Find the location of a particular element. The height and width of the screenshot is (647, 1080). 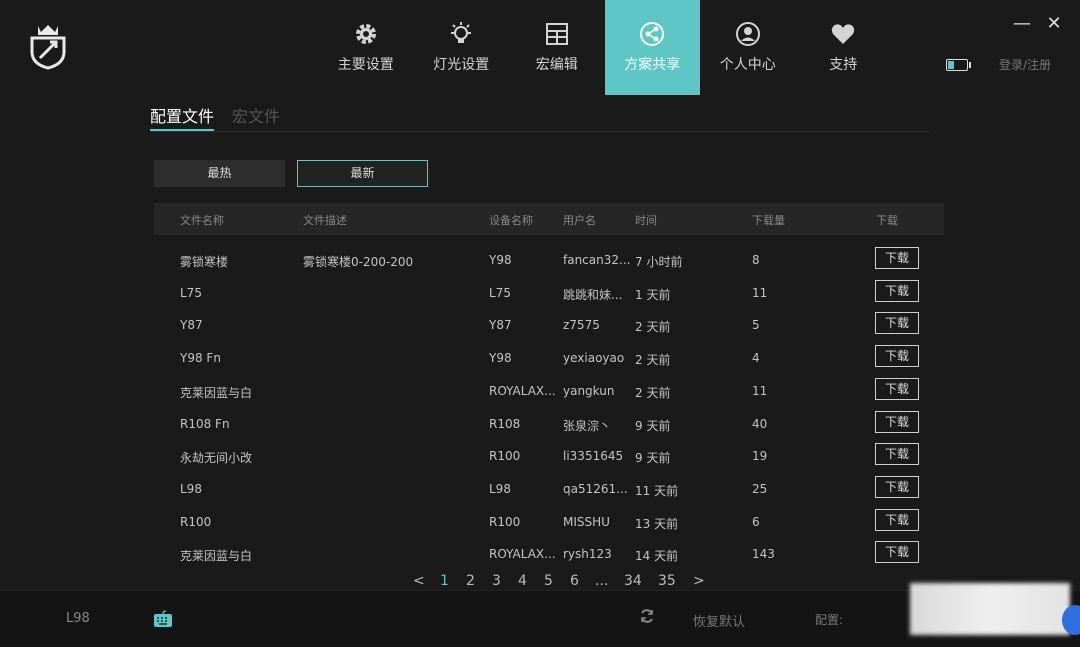

heart-icon is located at coordinates (843, 34).